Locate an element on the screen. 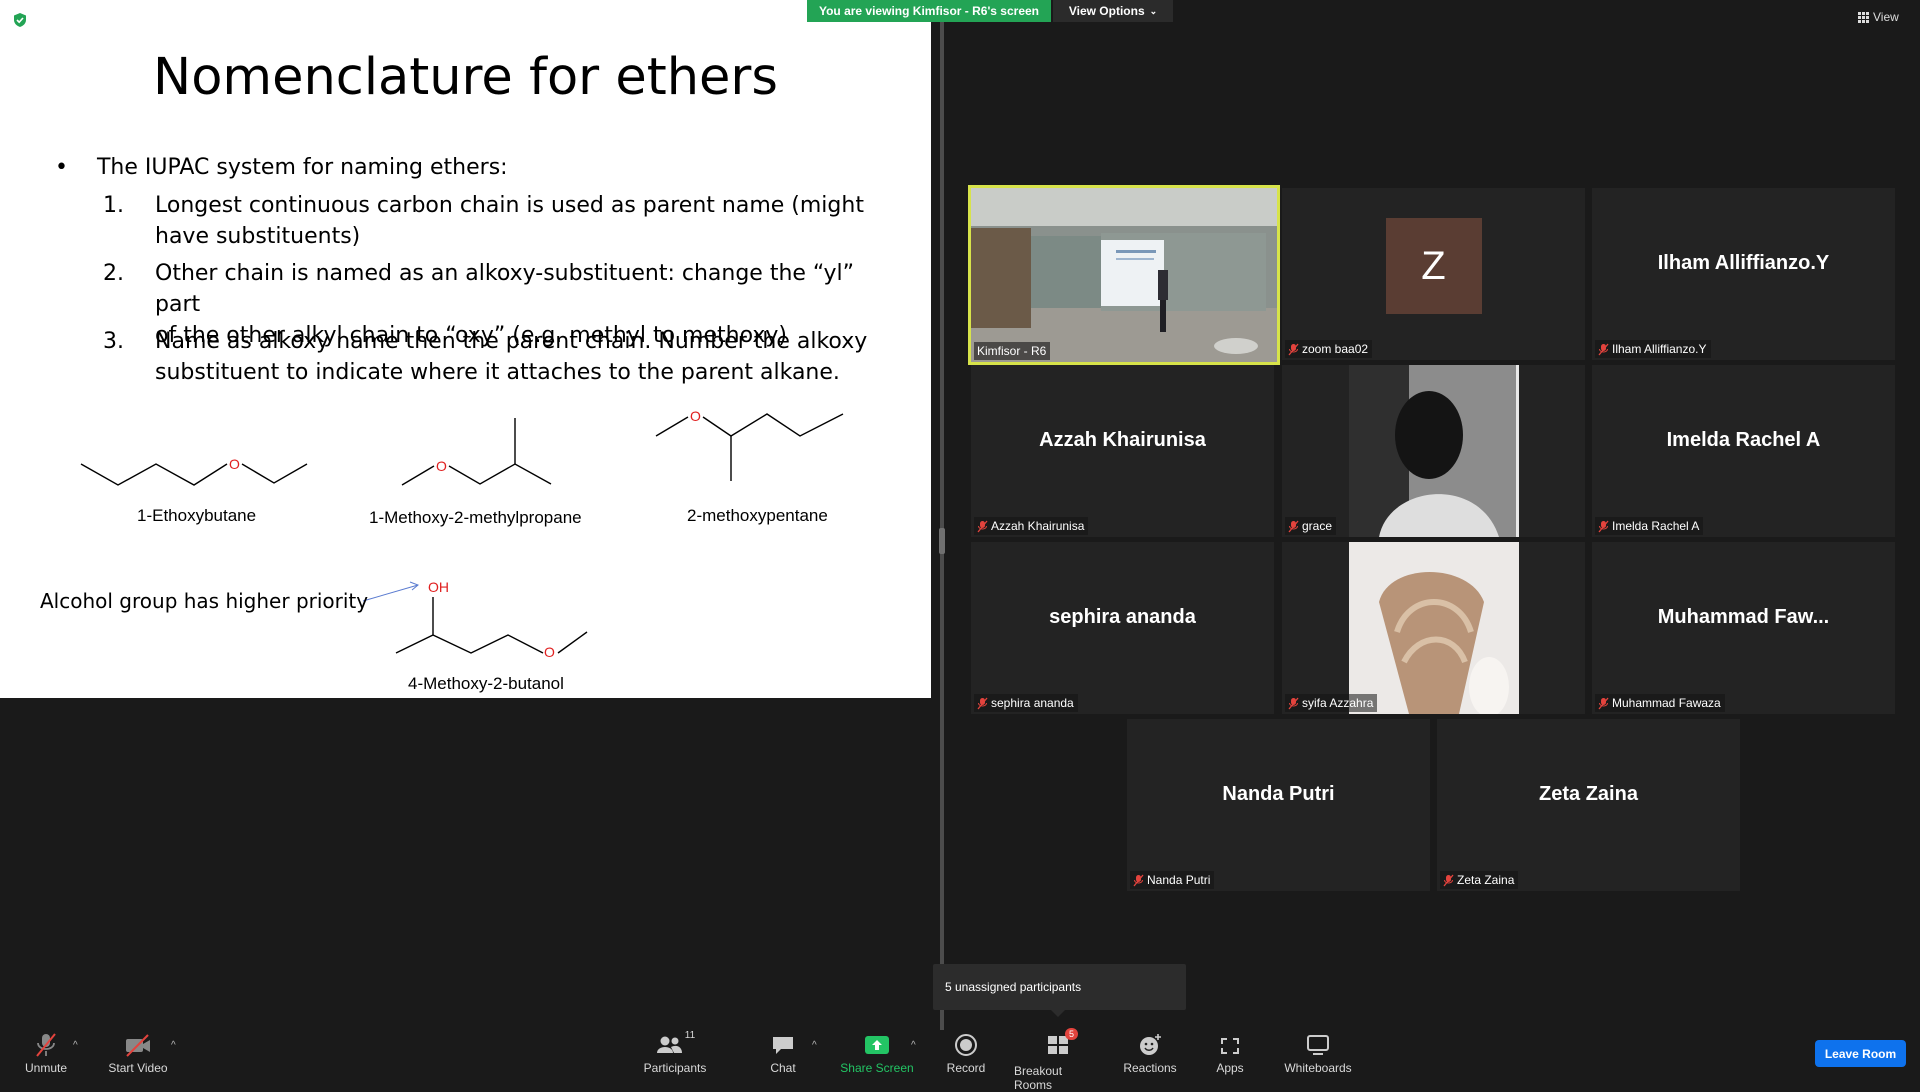 The height and width of the screenshot is (1092, 1920). grace-video is located at coordinates (1434, 451).